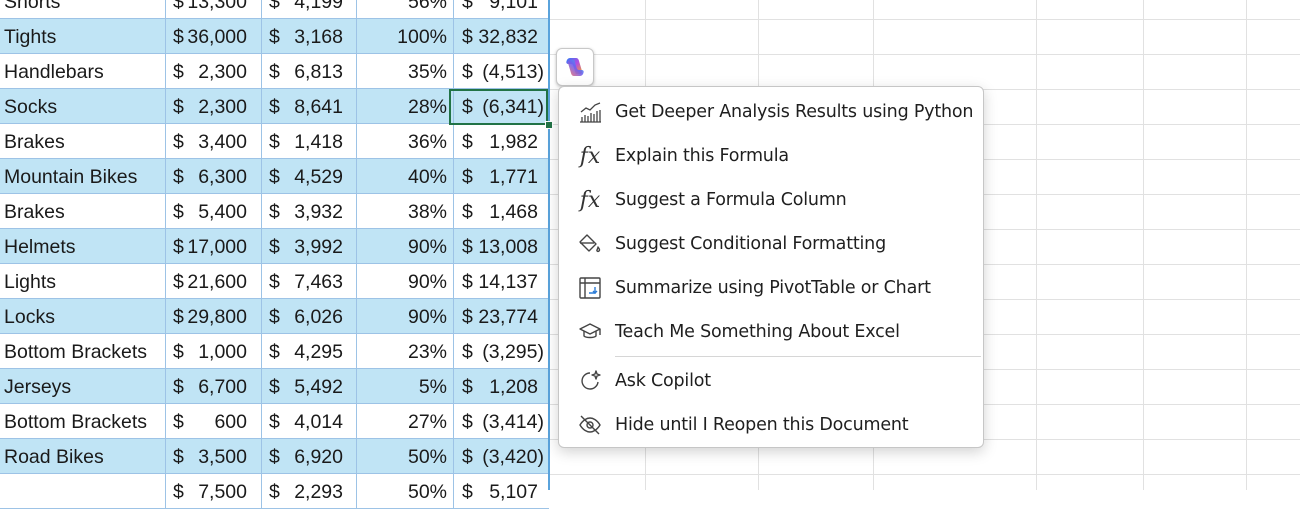  I want to click on cell-percent: 23%, so click(427, 351).